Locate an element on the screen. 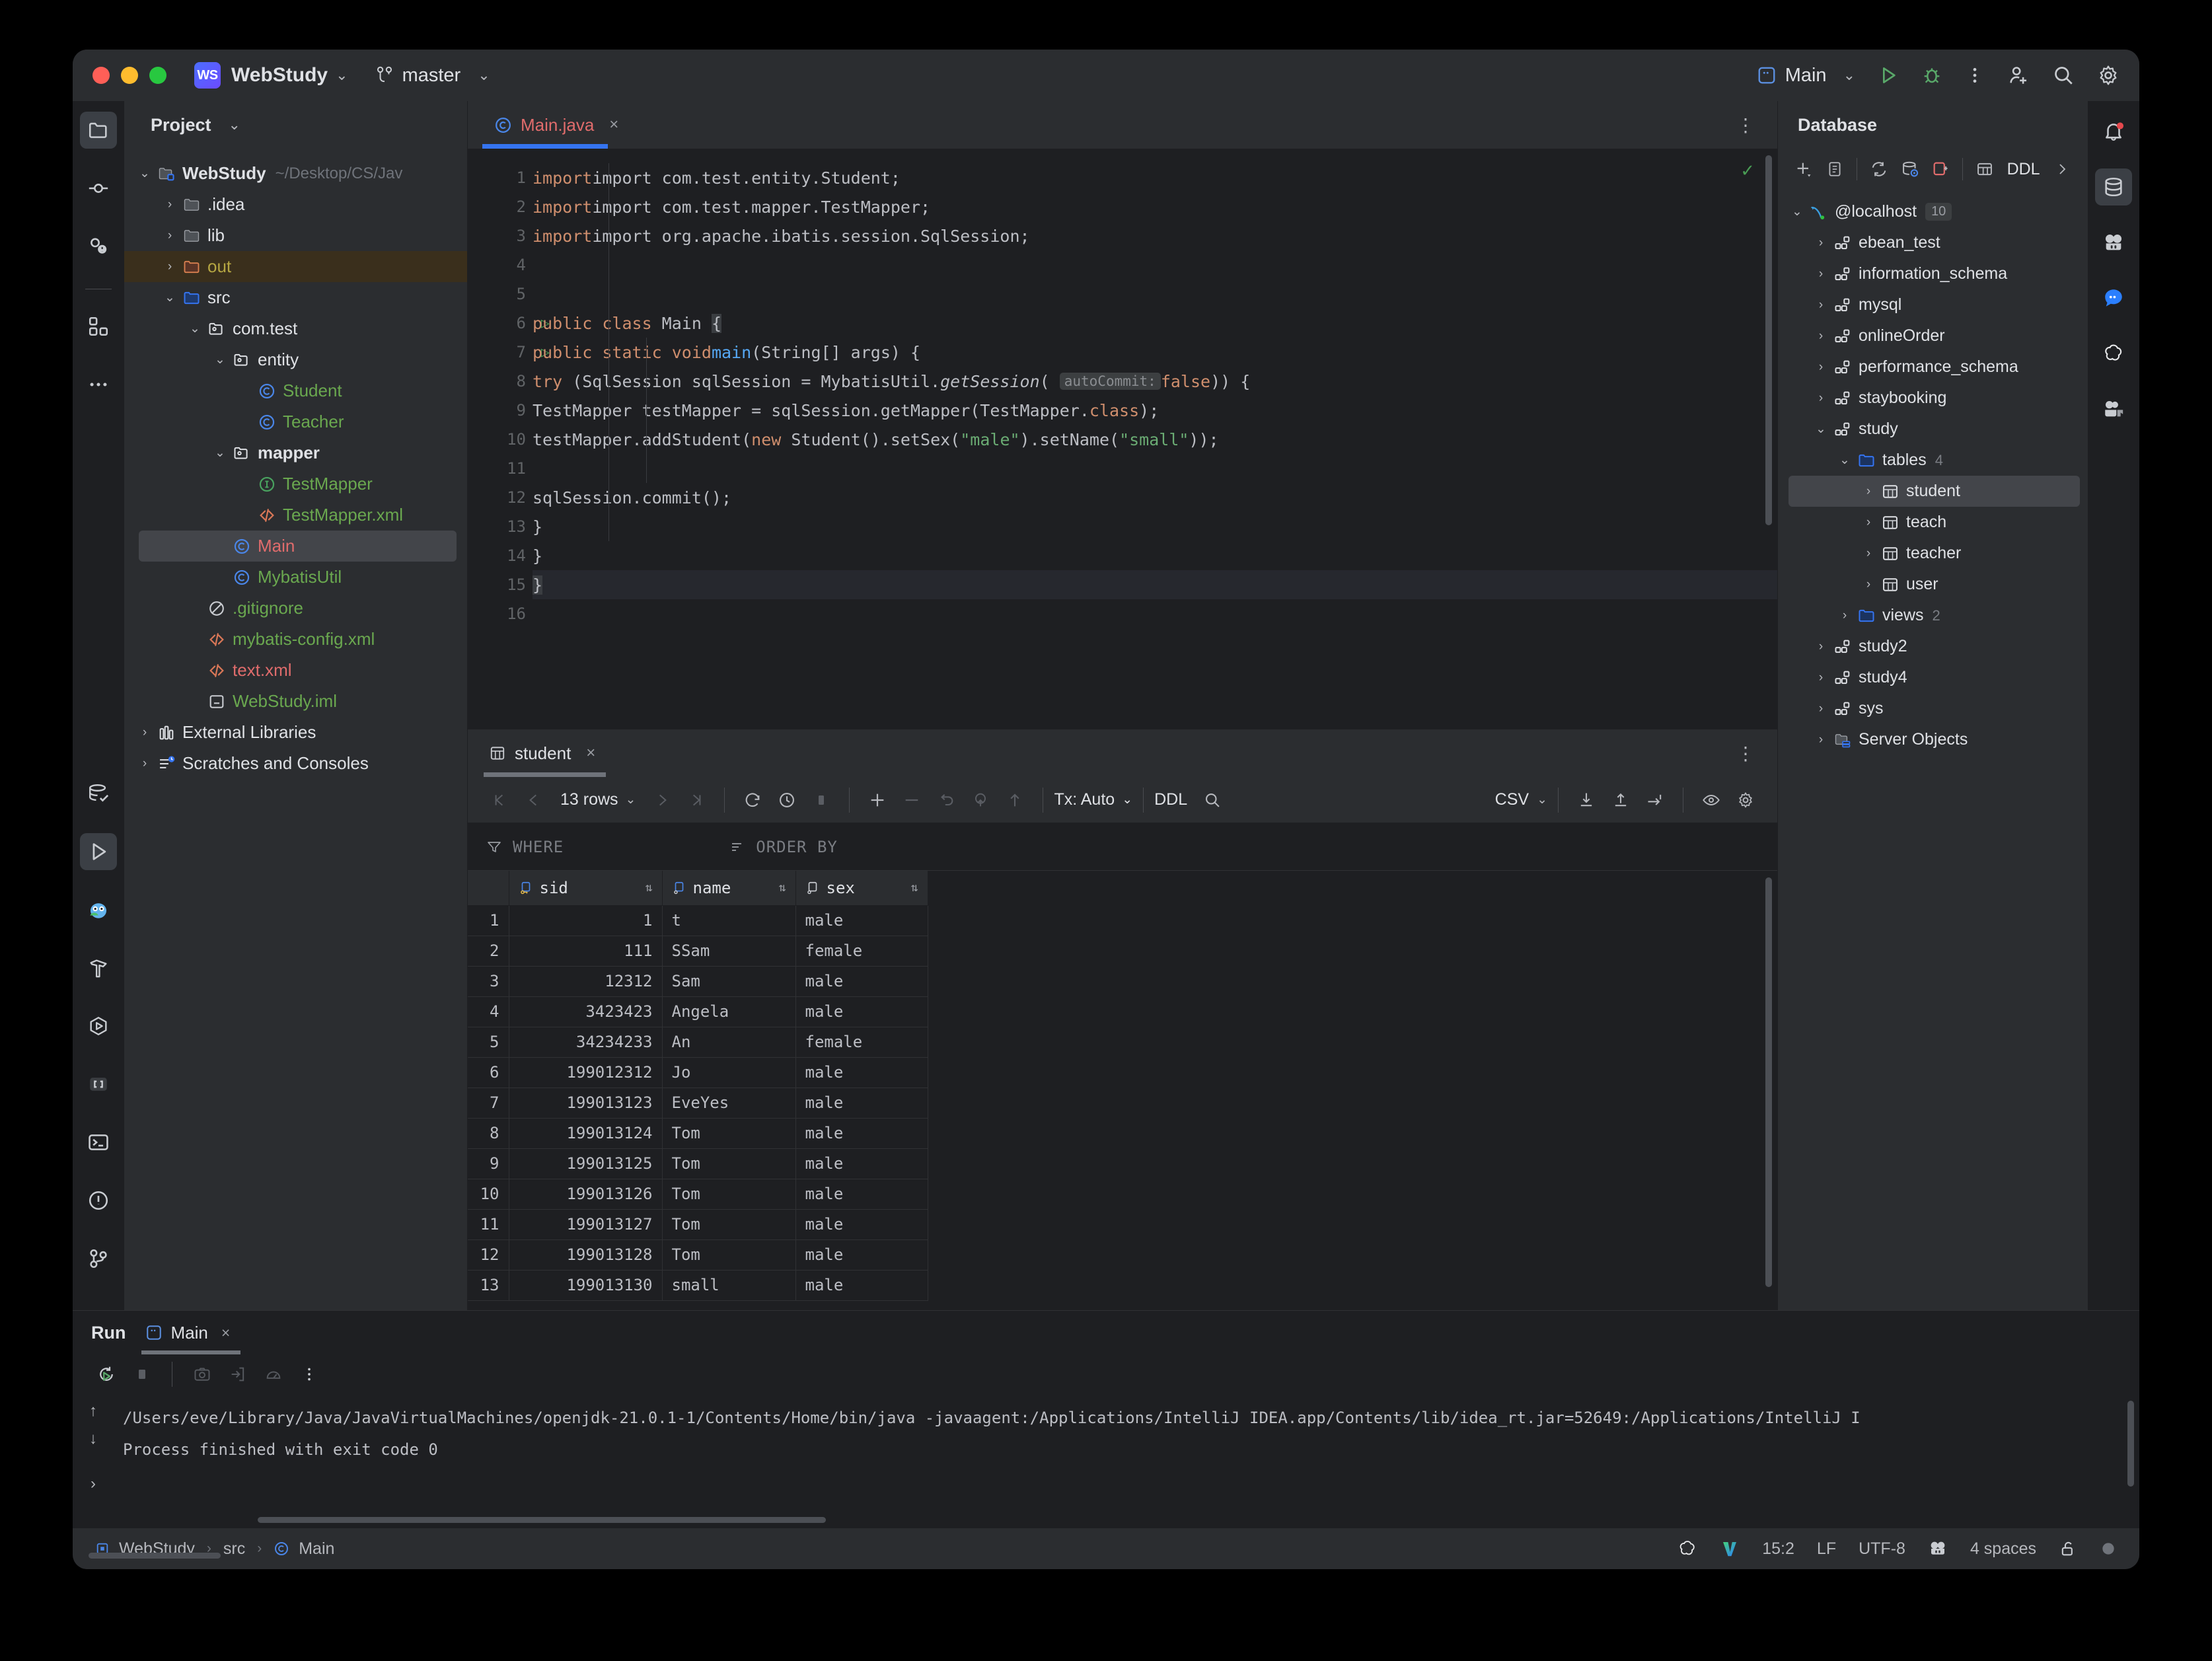 This screenshot has width=2212, height=1661. download-icon is located at coordinates (1586, 800).